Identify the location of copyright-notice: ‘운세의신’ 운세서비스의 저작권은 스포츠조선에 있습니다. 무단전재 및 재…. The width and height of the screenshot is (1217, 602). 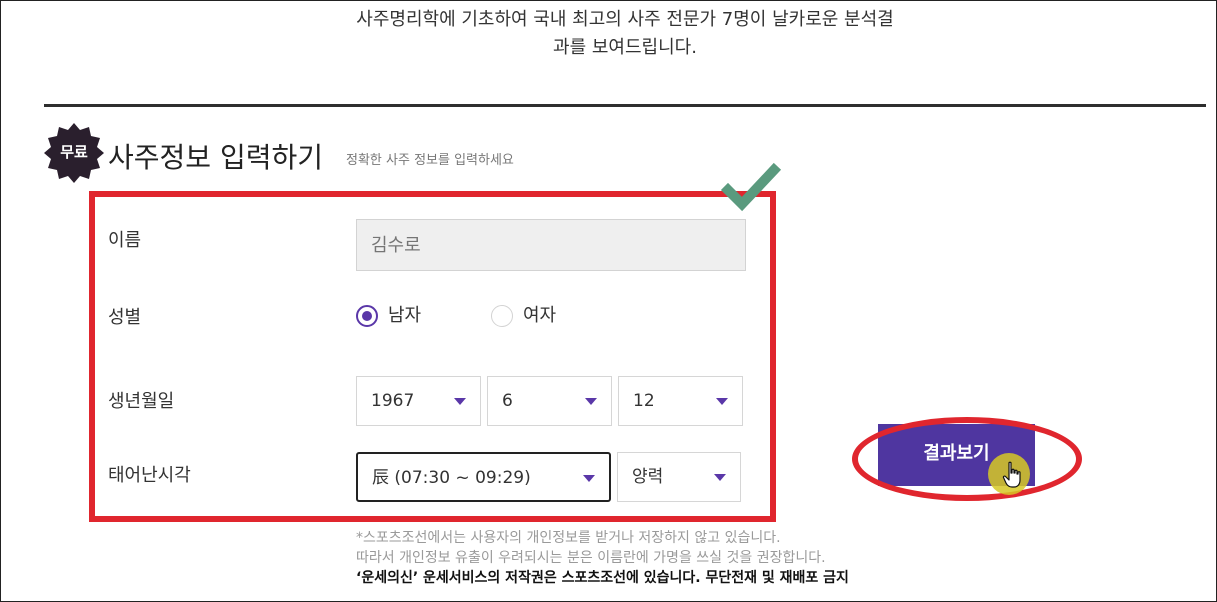
(602, 578).